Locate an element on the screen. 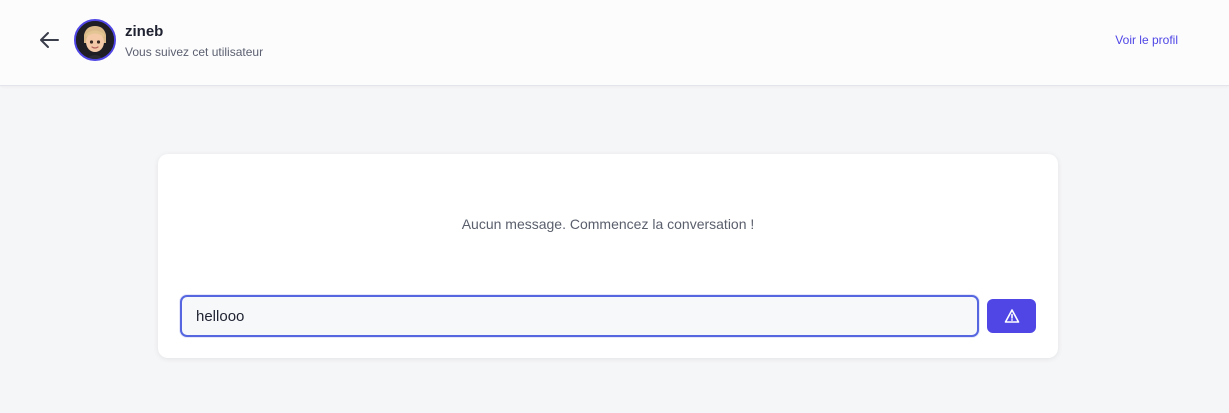 The height and width of the screenshot is (413, 1229). arrow-left-icon is located at coordinates (49, 40).